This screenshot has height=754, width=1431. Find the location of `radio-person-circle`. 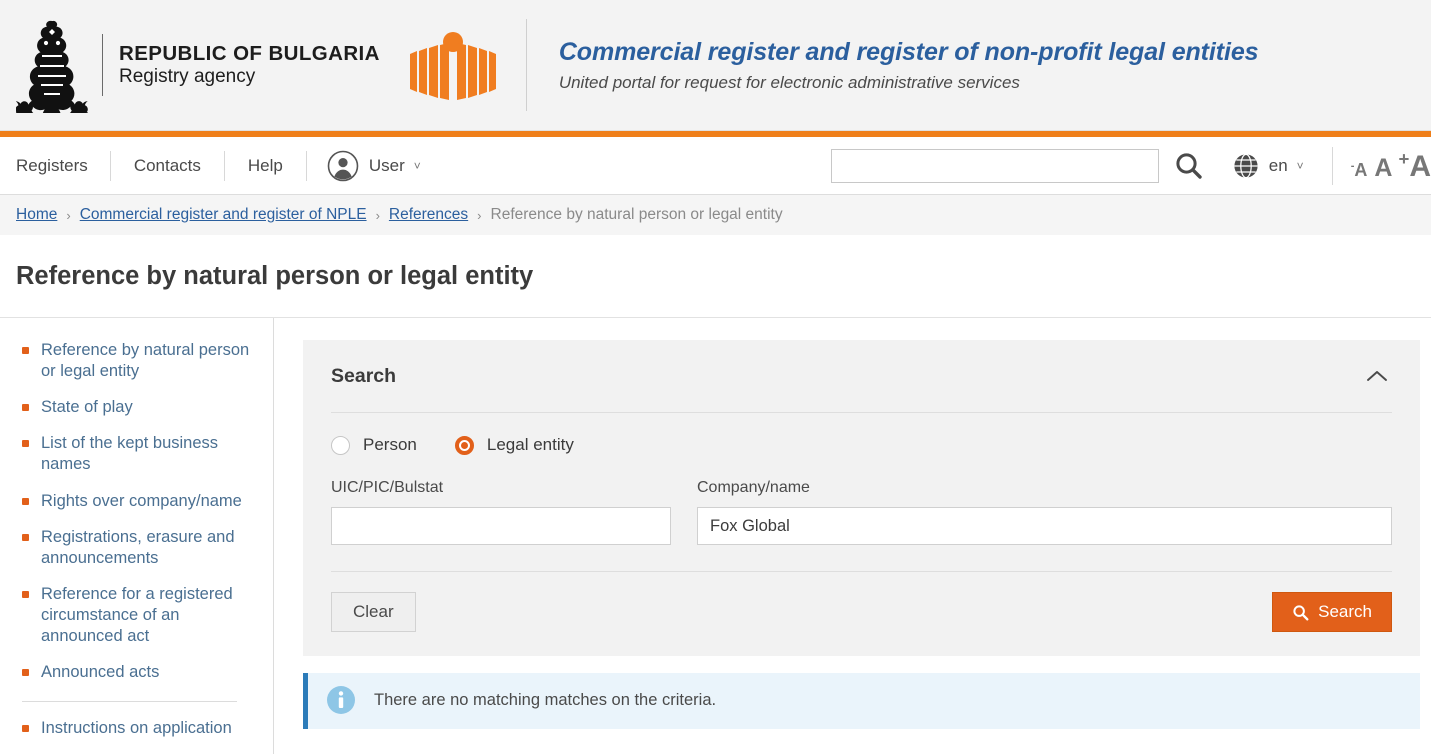

radio-person-circle is located at coordinates (340, 445).